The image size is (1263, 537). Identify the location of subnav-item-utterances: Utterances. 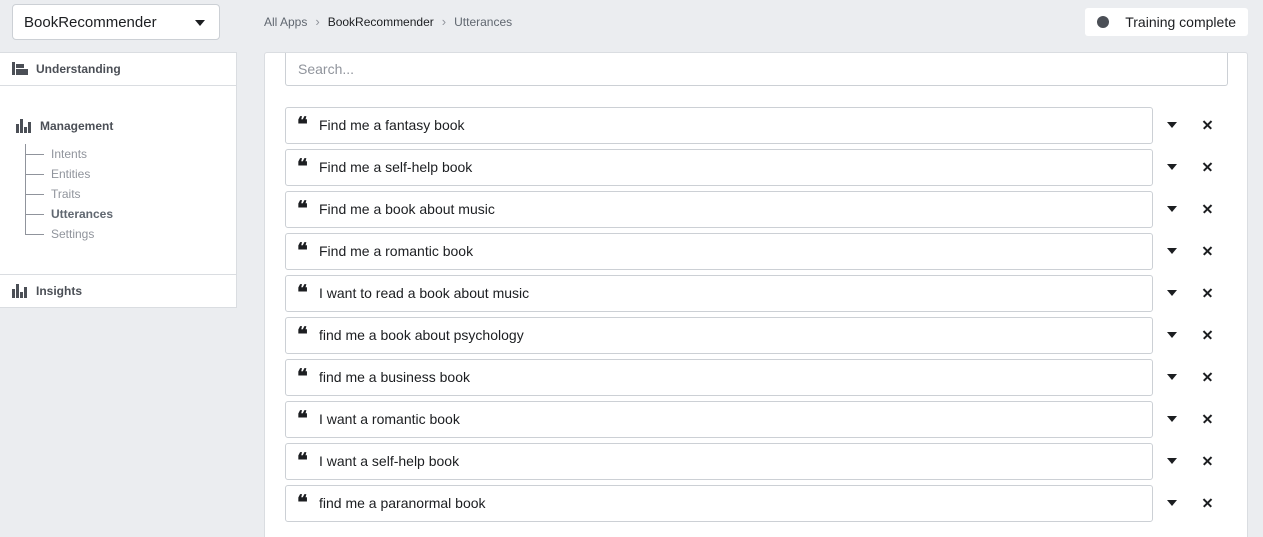
(100, 214).